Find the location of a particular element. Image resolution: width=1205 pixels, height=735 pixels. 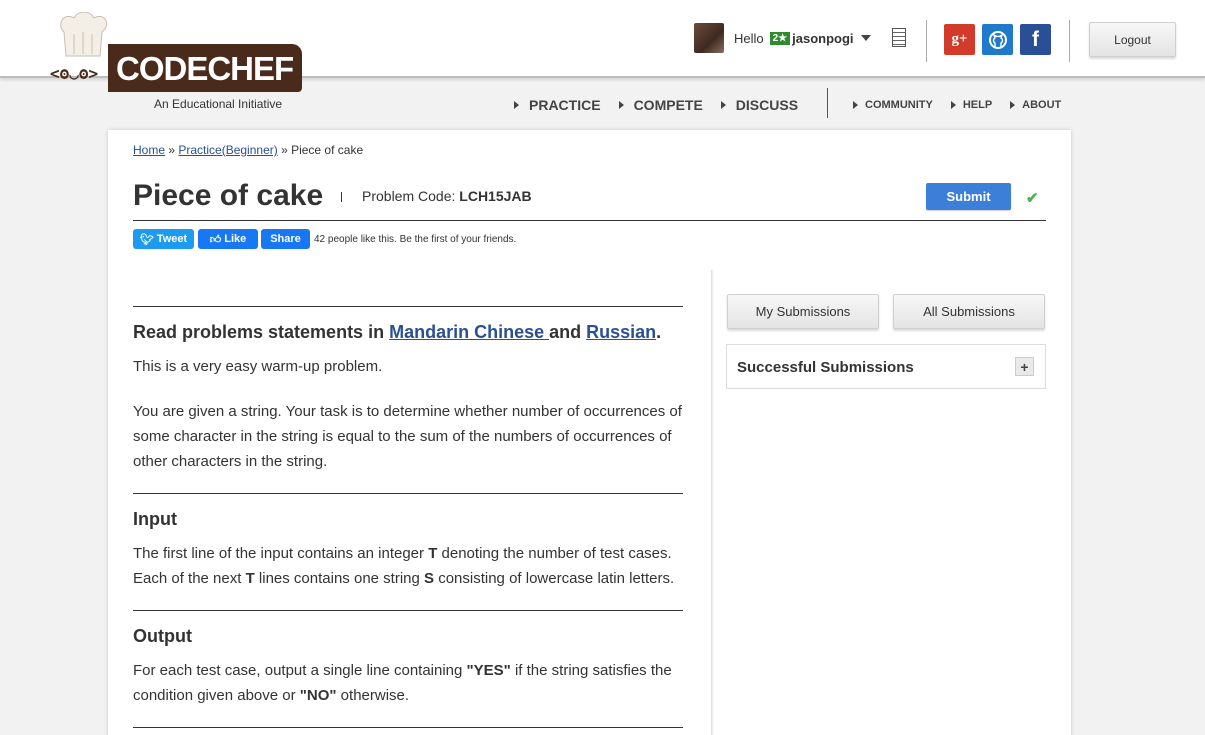

username: jasonpogi is located at coordinates (822, 38).